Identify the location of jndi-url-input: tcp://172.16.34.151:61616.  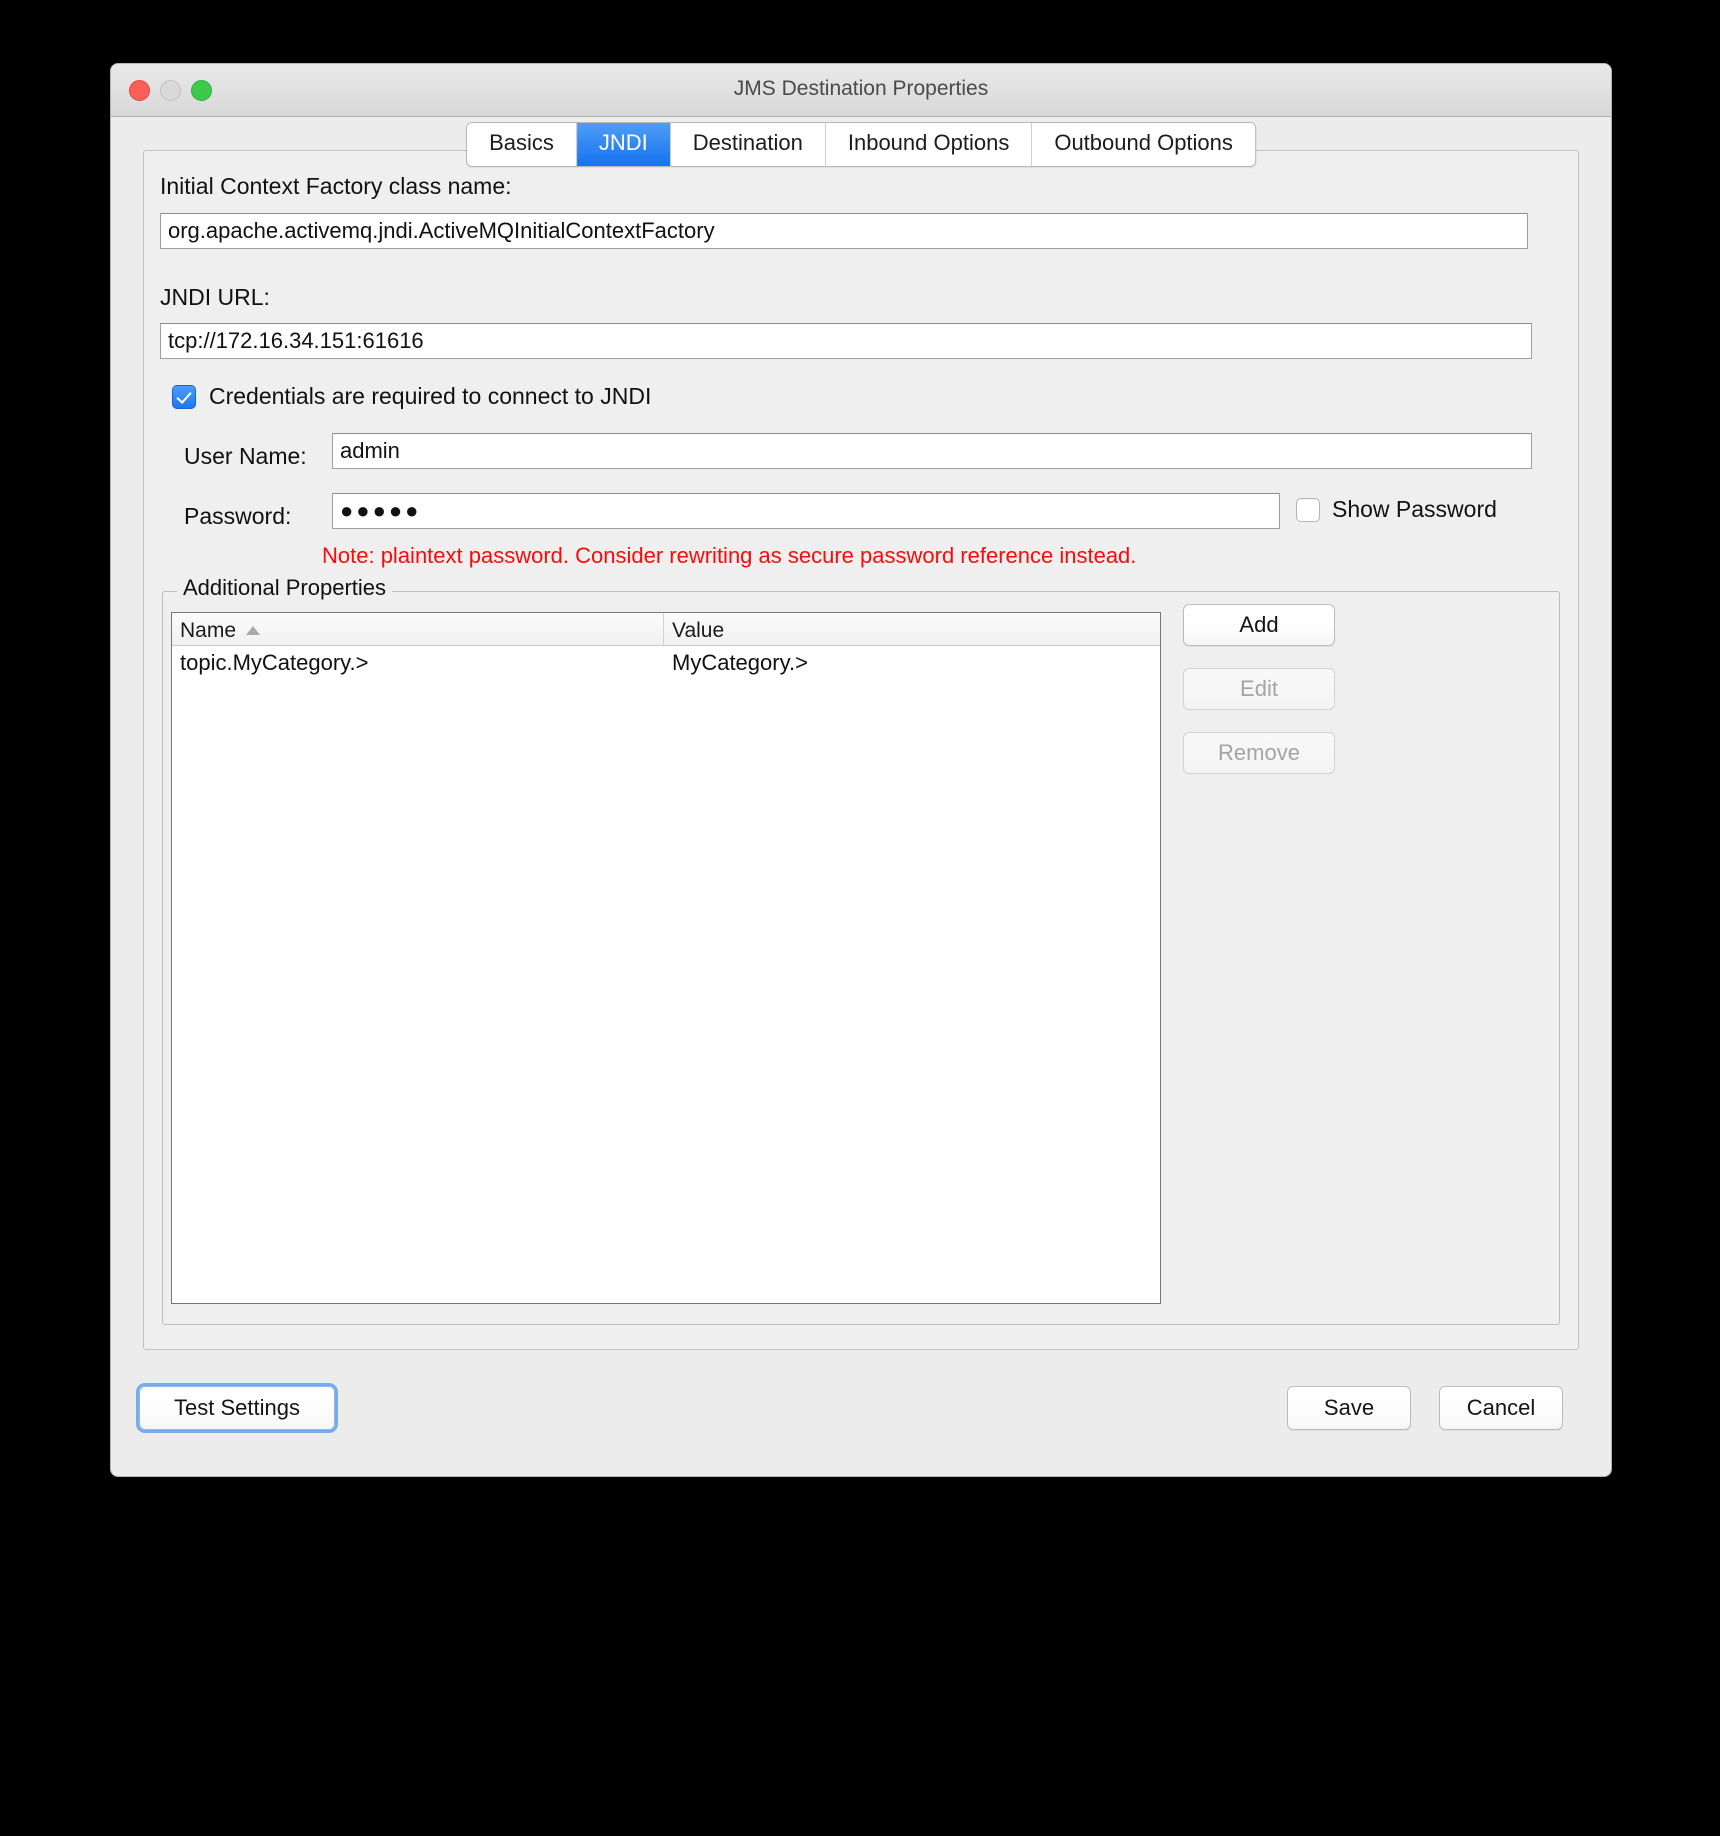
(846, 341).